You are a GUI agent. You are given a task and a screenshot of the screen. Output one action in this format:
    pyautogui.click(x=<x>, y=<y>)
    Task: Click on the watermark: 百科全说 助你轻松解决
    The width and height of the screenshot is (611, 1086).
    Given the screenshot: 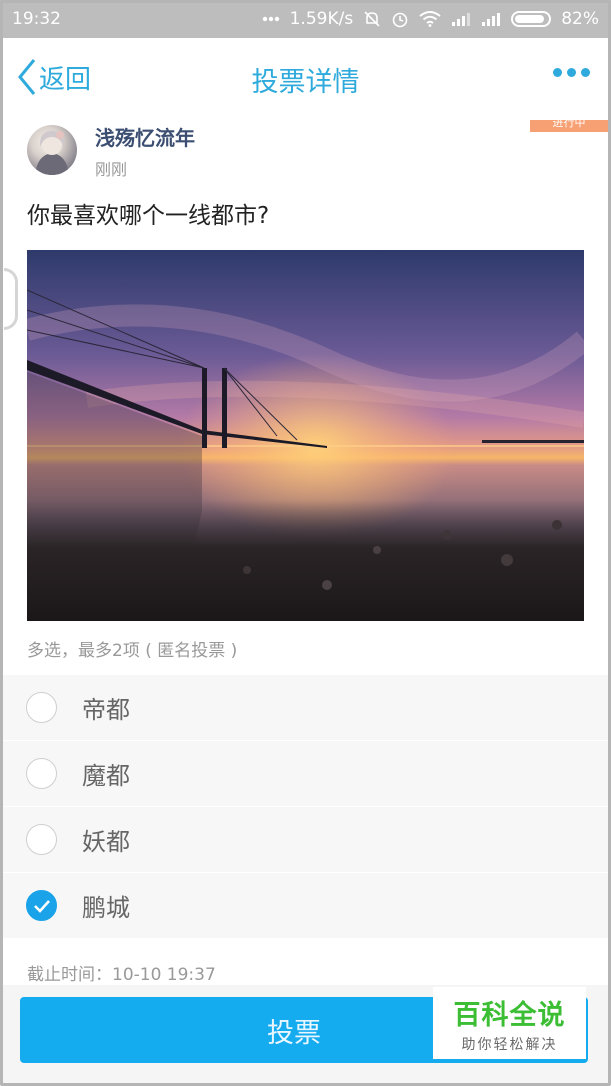 What is the action you would take?
    pyautogui.click(x=509, y=1023)
    